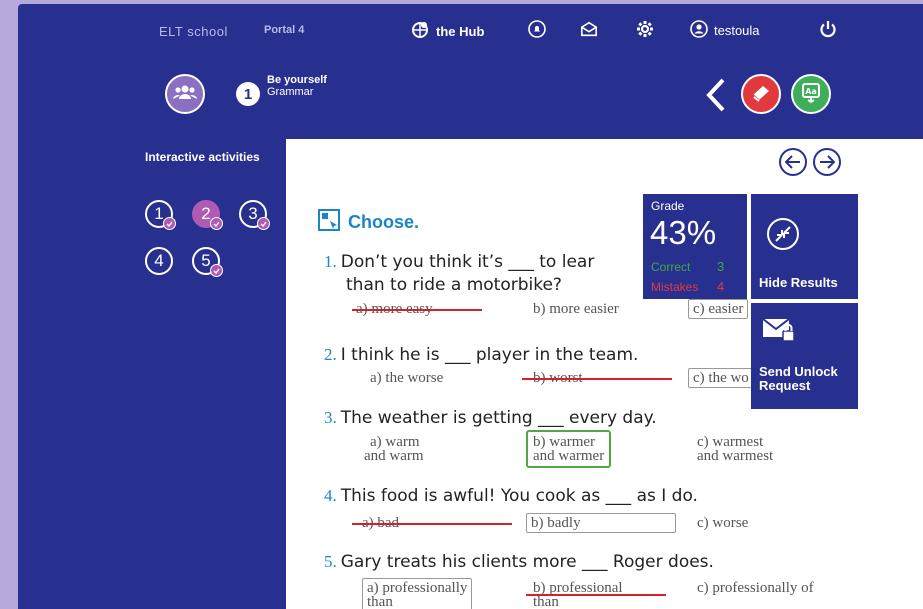  I want to click on next-page-button, so click(827, 162).